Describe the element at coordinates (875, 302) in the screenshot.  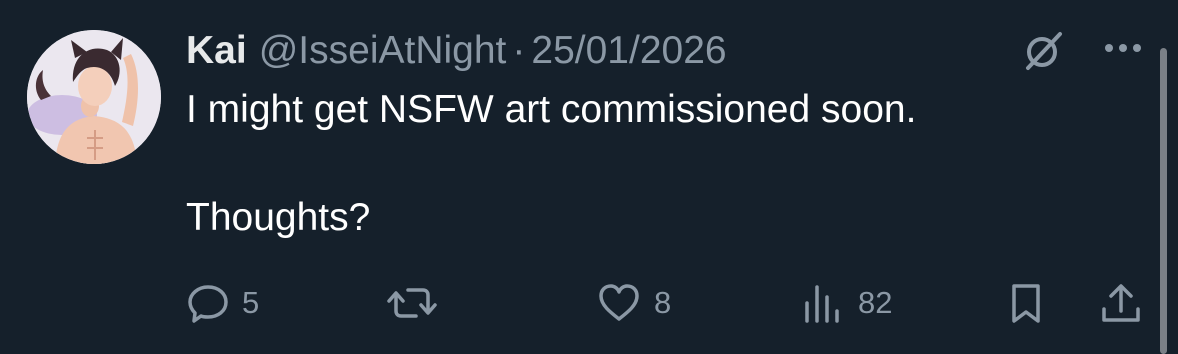
I see `views-count: 82` at that location.